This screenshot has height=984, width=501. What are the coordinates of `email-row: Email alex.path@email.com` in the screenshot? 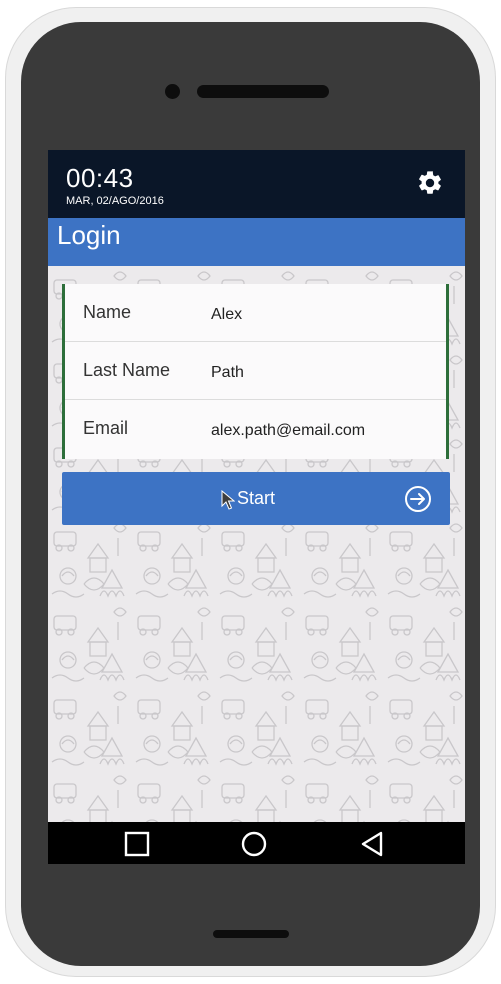 It's located at (255, 429).